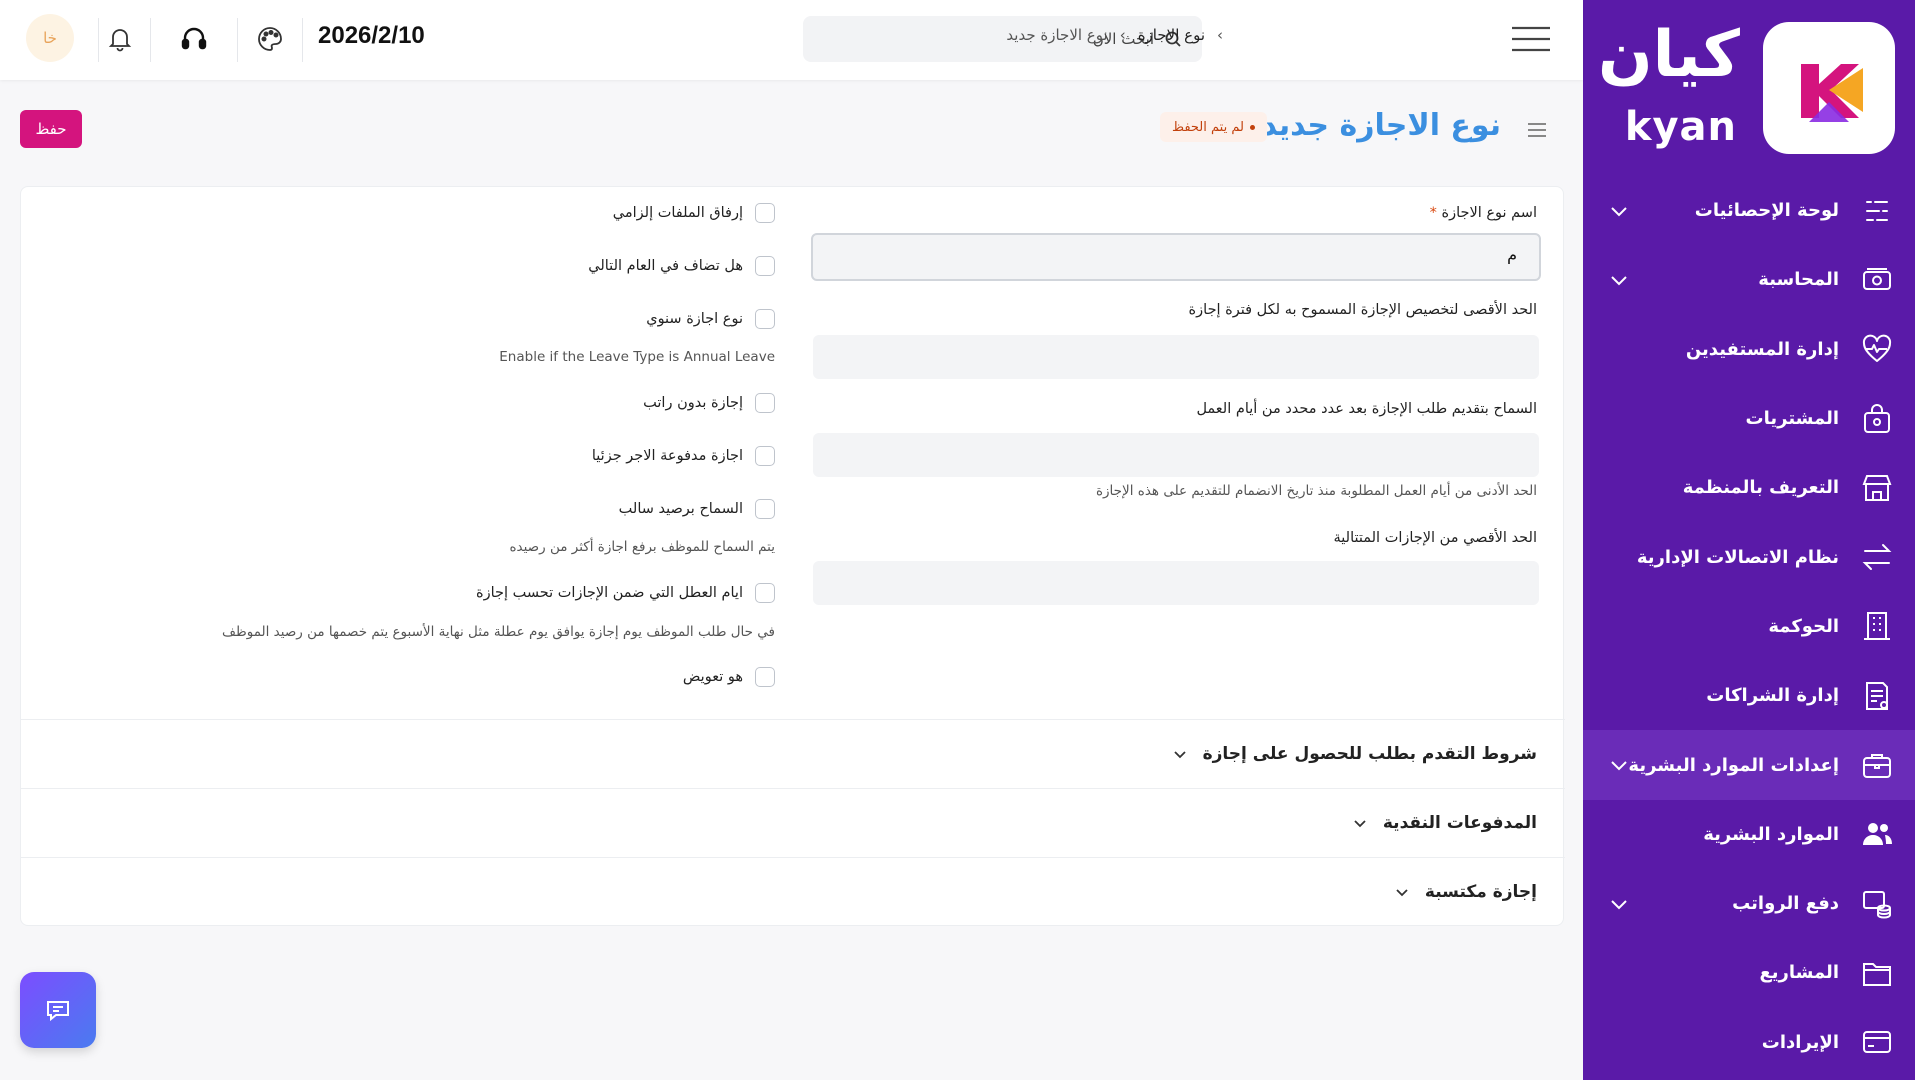 Image resolution: width=1915 pixels, height=1080 pixels. What do you see at coordinates (1749, 1042) in the screenshot?
I see `sidebar-item-revenues: الإيرادات` at bounding box center [1749, 1042].